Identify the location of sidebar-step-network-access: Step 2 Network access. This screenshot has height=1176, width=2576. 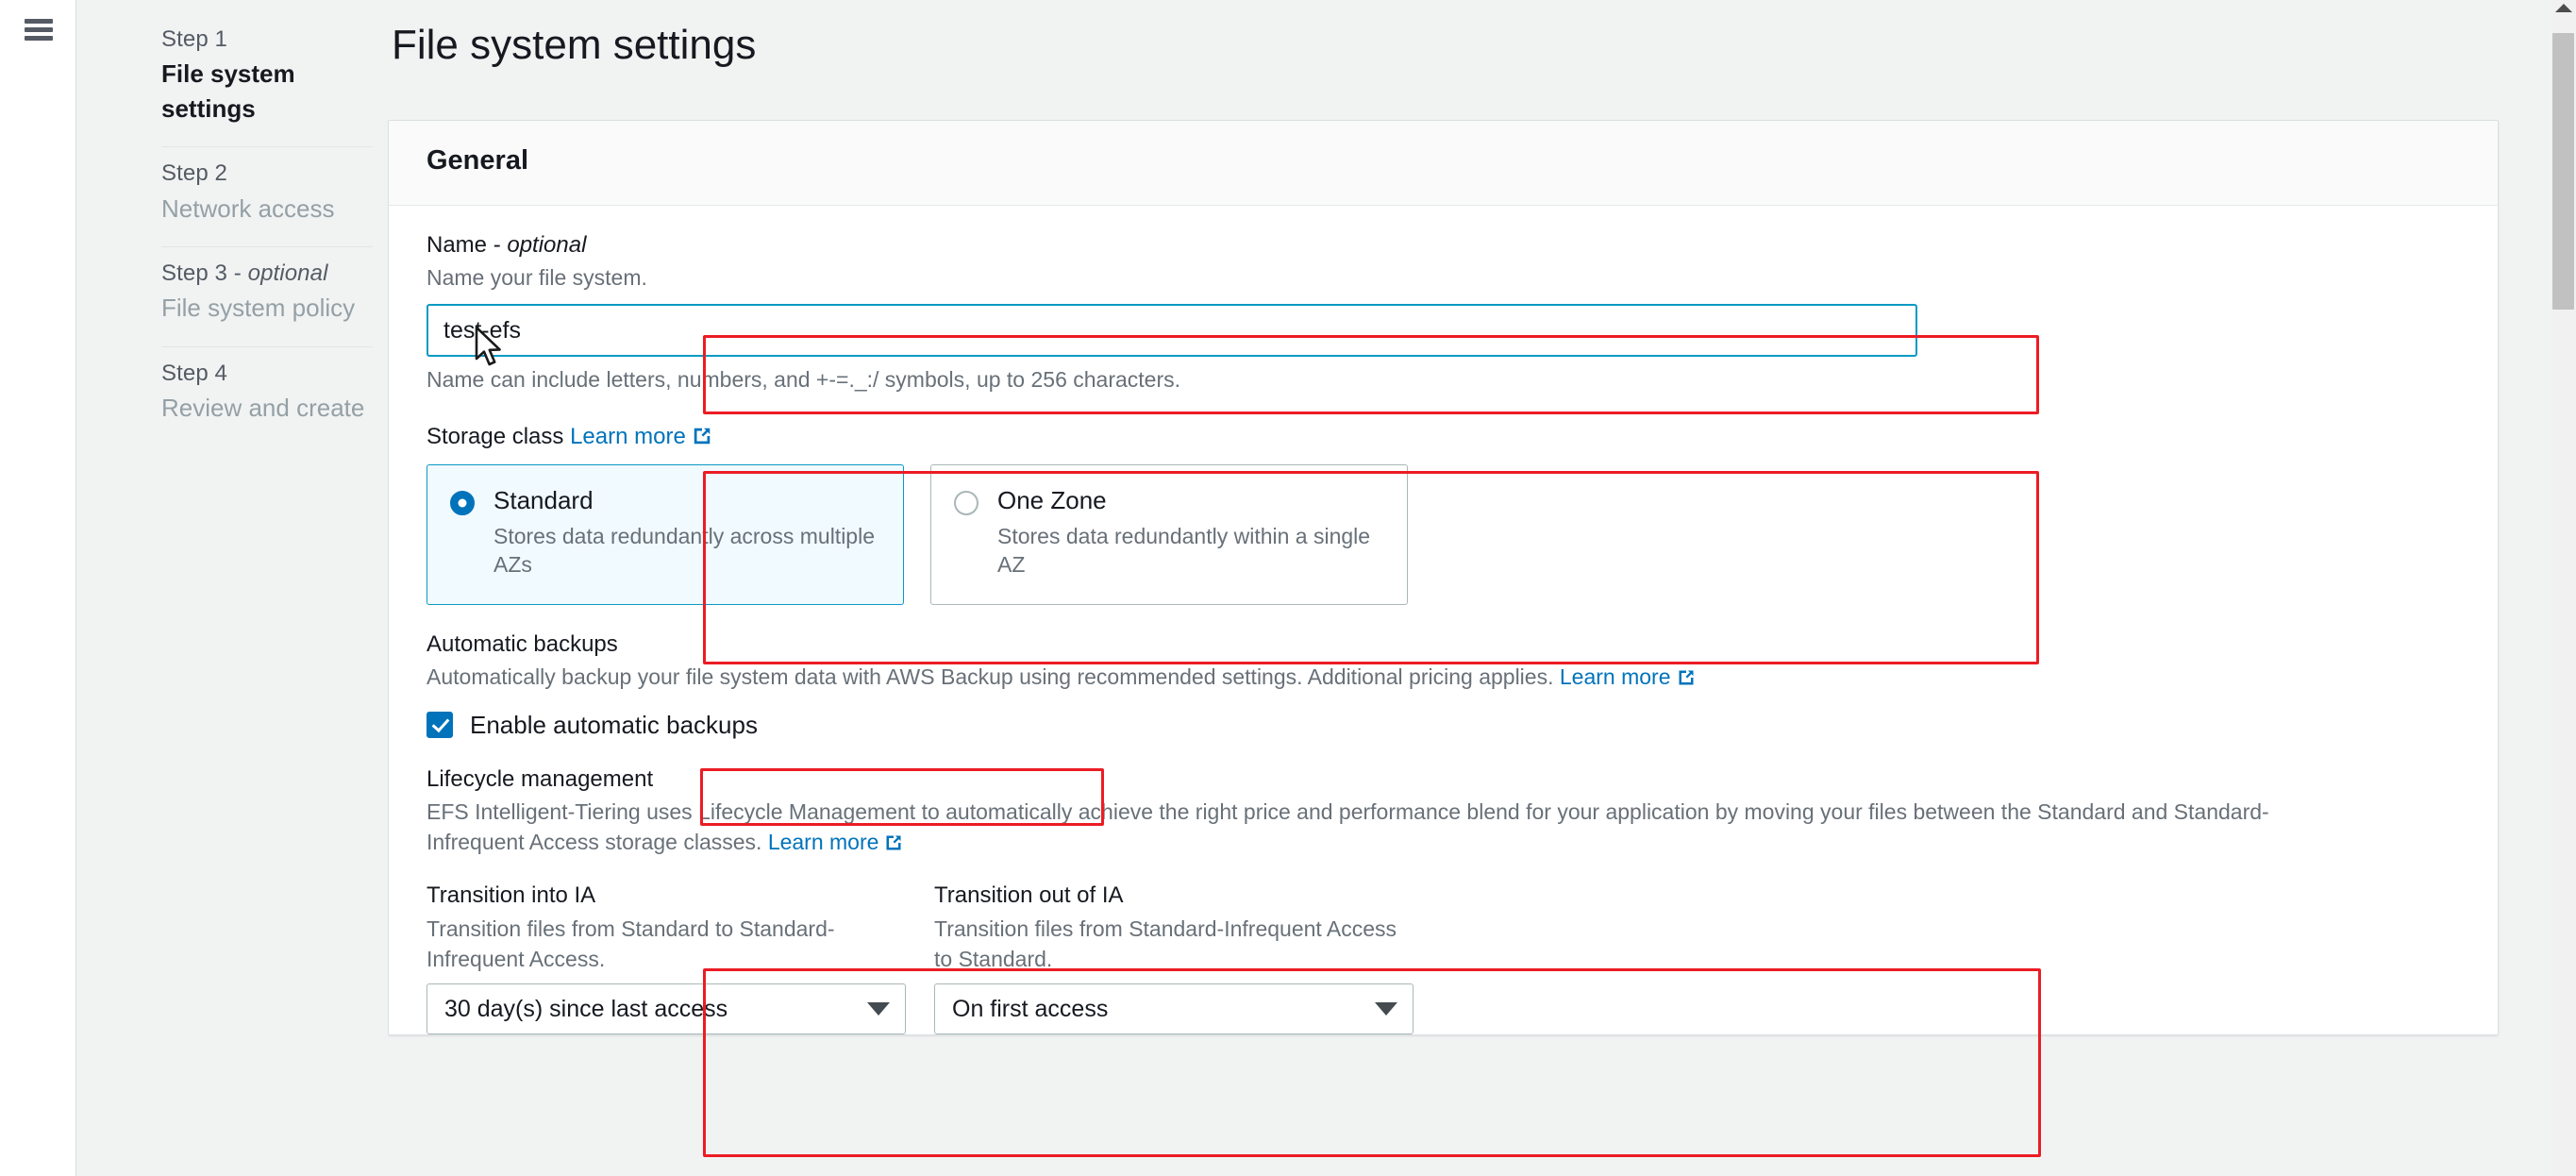
(267, 197).